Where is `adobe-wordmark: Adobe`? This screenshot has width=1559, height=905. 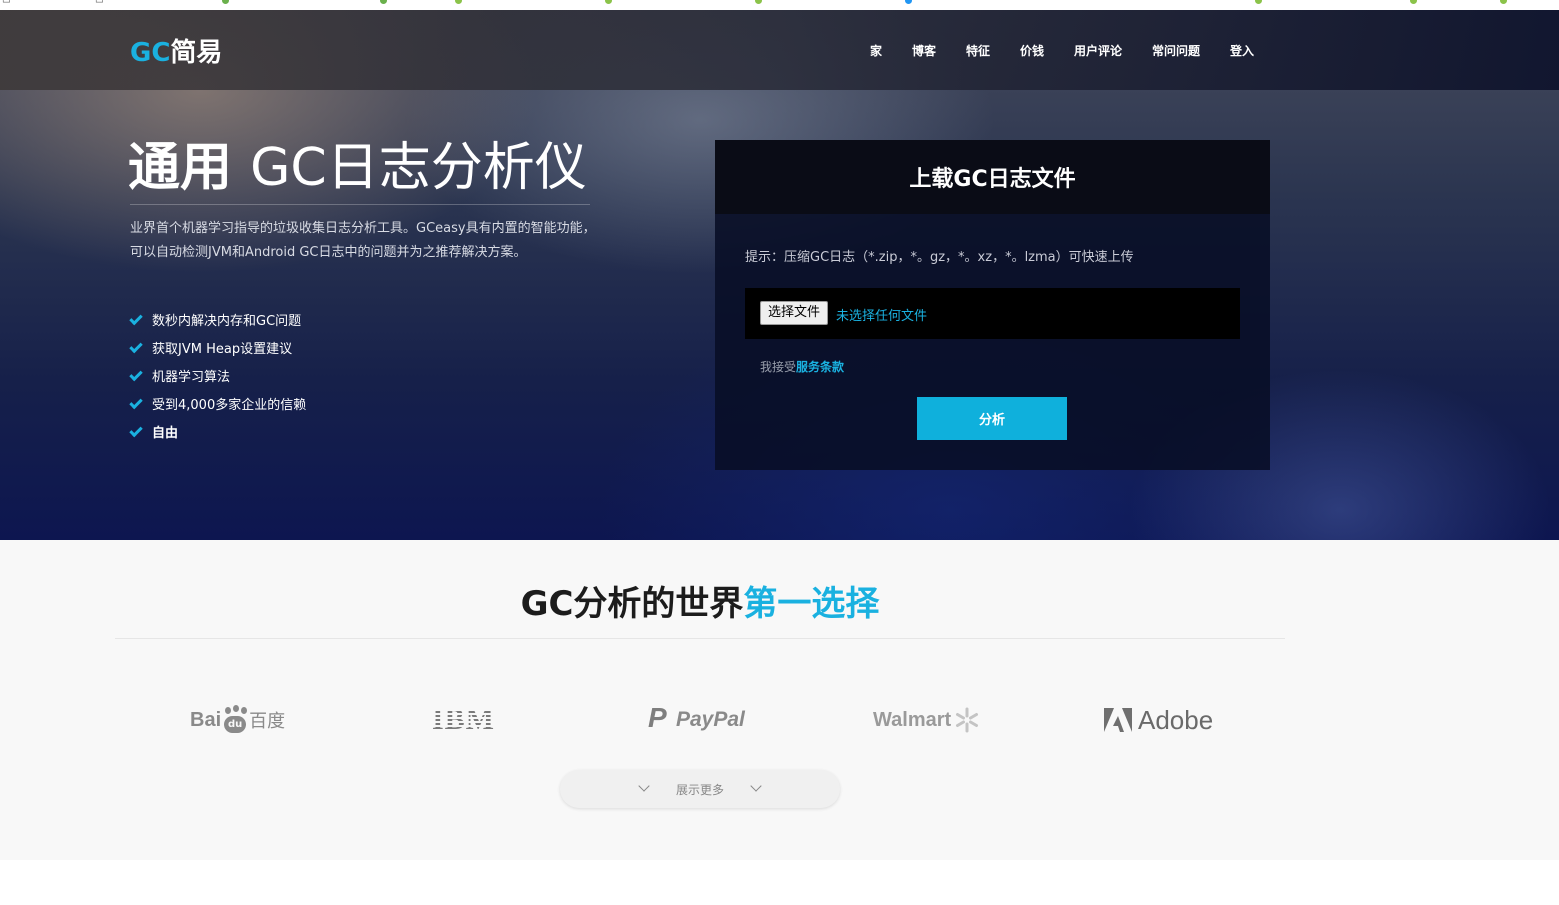
adobe-wordmark: Adobe is located at coordinates (1176, 719).